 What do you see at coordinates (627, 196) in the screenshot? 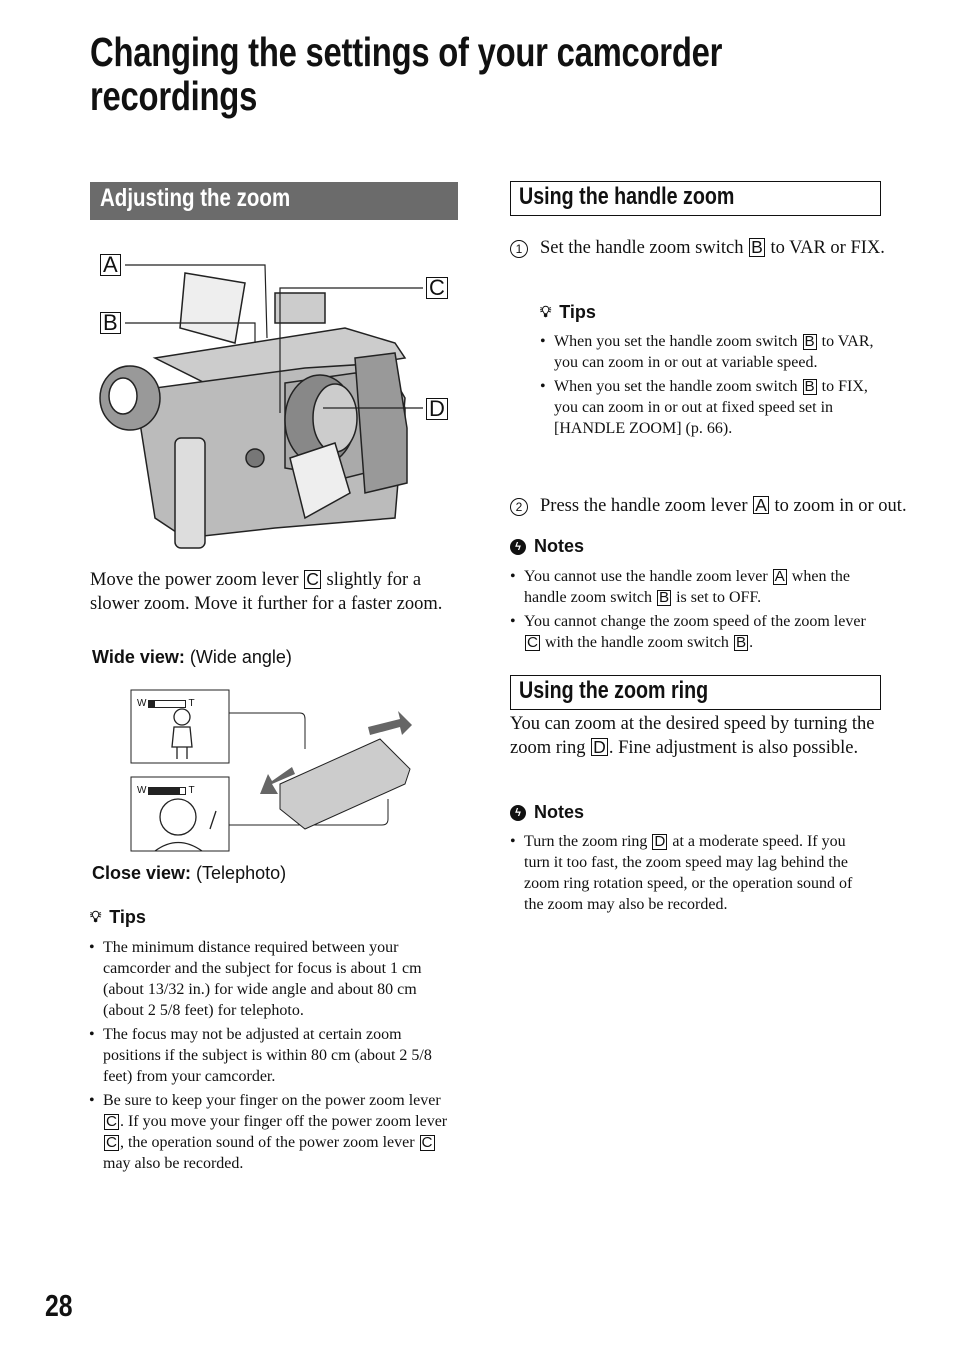
I see `section-header-text: Using the handle zoom` at bounding box center [627, 196].